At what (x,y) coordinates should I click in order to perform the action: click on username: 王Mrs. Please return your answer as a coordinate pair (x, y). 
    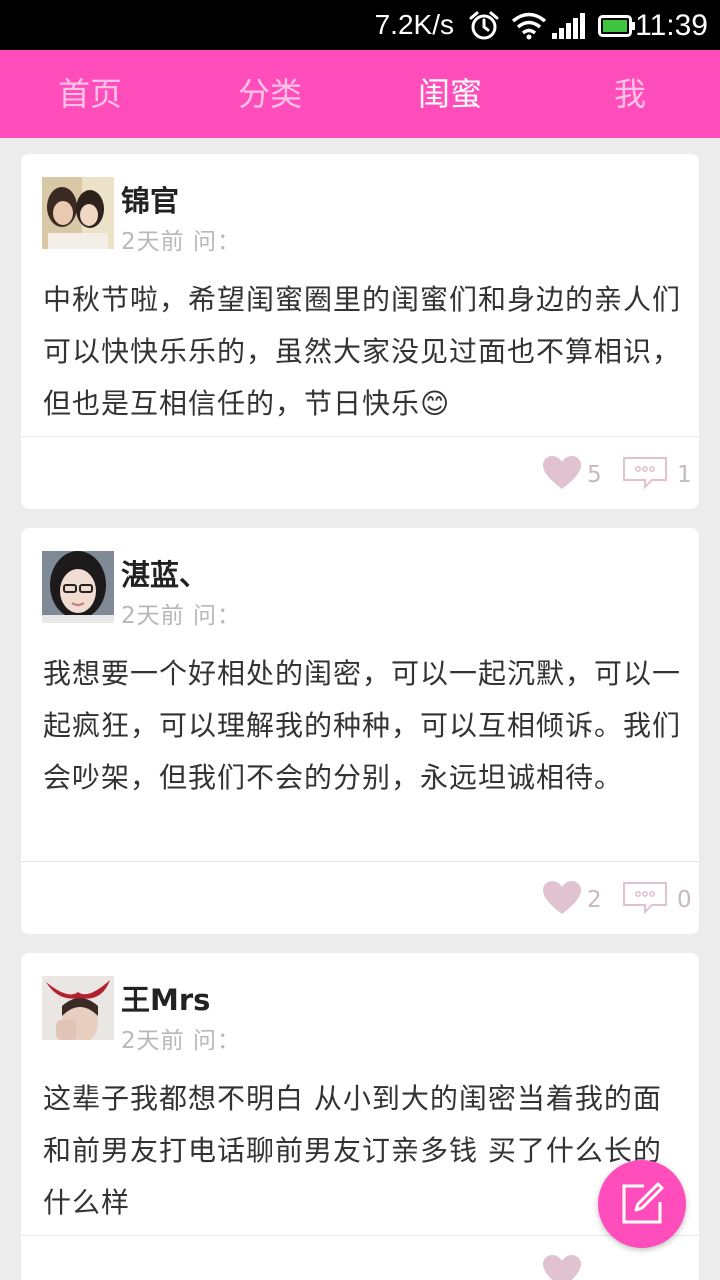
    Looking at the image, I should click on (165, 998).